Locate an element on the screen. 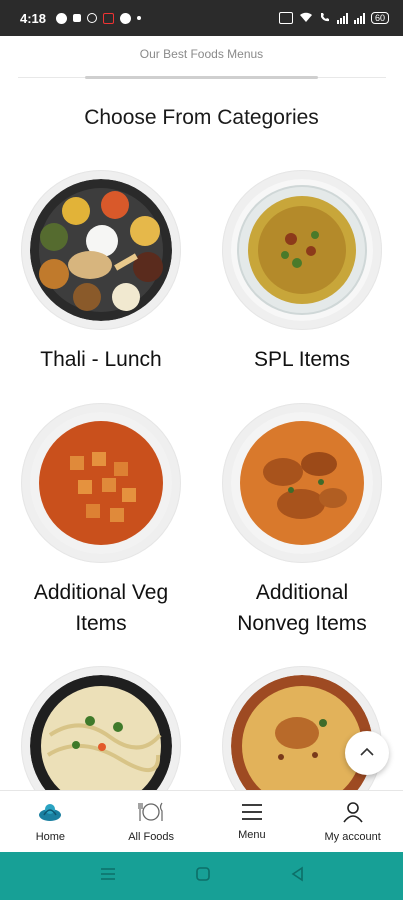 The width and height of the screenshot is (403, 900). nav-label: My account is located at coordinates (352, 837).